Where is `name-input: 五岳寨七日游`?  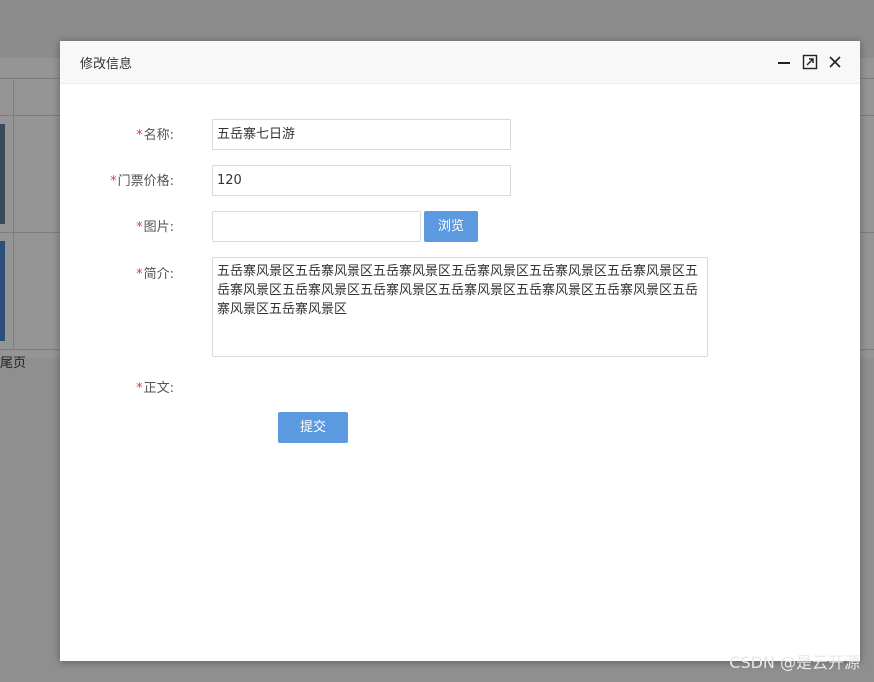
name-input: 五岳寨七日游 is located at coordinates (361, 134).